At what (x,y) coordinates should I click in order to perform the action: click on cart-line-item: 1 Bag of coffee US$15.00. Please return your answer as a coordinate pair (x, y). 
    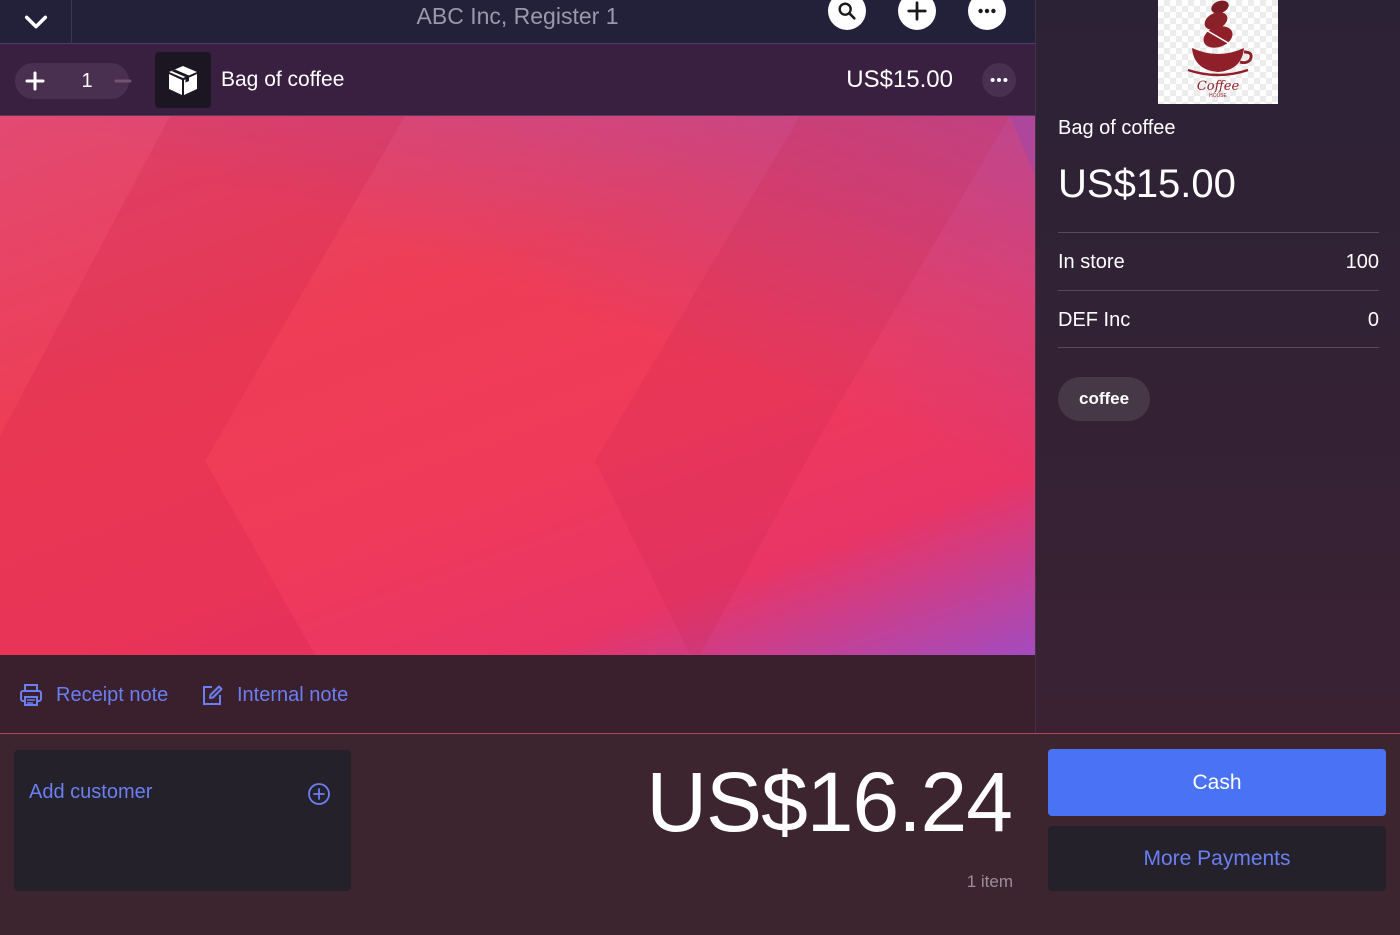
    Looking at the image, I should click on (517, 80).